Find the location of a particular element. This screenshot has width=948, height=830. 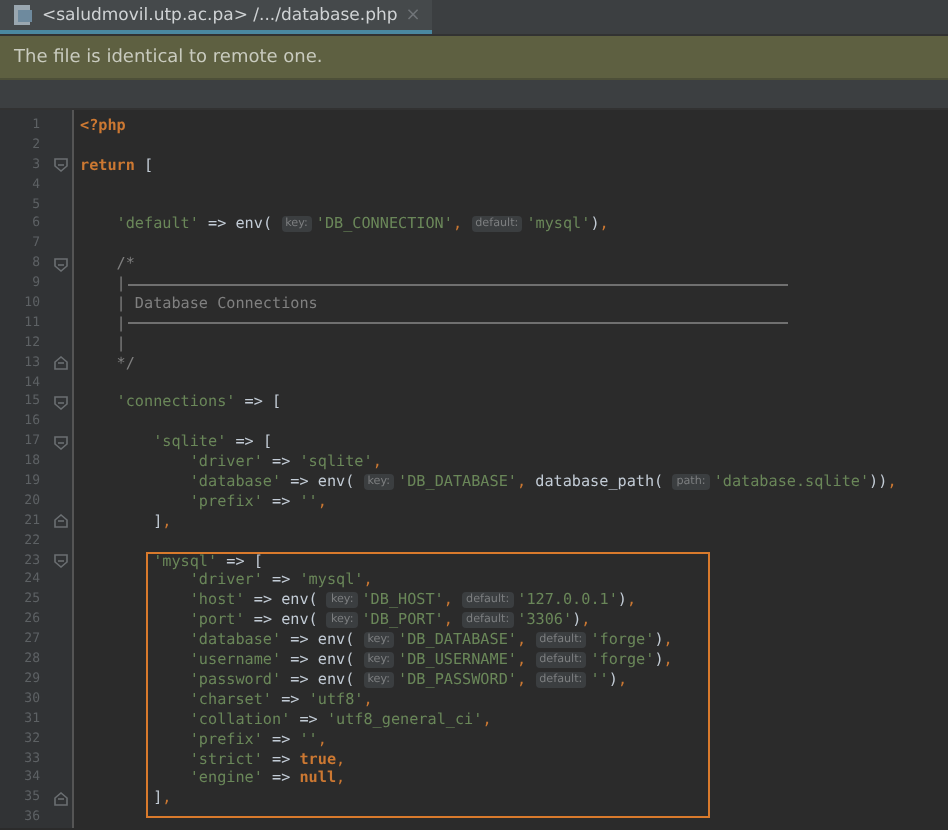

editor-tab: <saludmovil.utp.ac.pa> /.../database.php × is located at coordinates (216, 17).